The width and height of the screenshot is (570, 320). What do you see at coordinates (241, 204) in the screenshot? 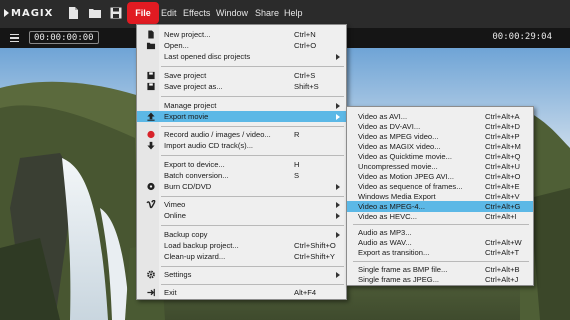
I see `menu-item-vimeo: Vimeo` at bounding box center [241, 204].